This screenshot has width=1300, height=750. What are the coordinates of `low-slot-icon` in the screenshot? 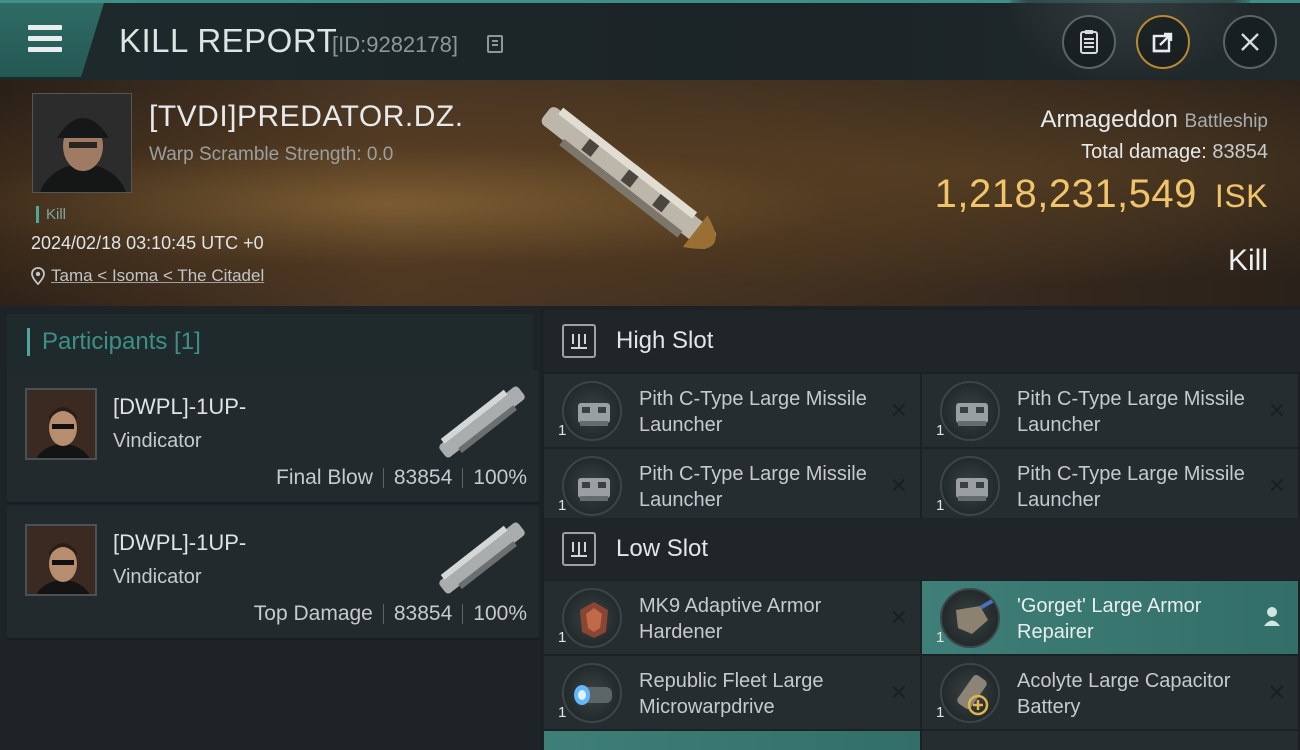 It's located at (579, 549).